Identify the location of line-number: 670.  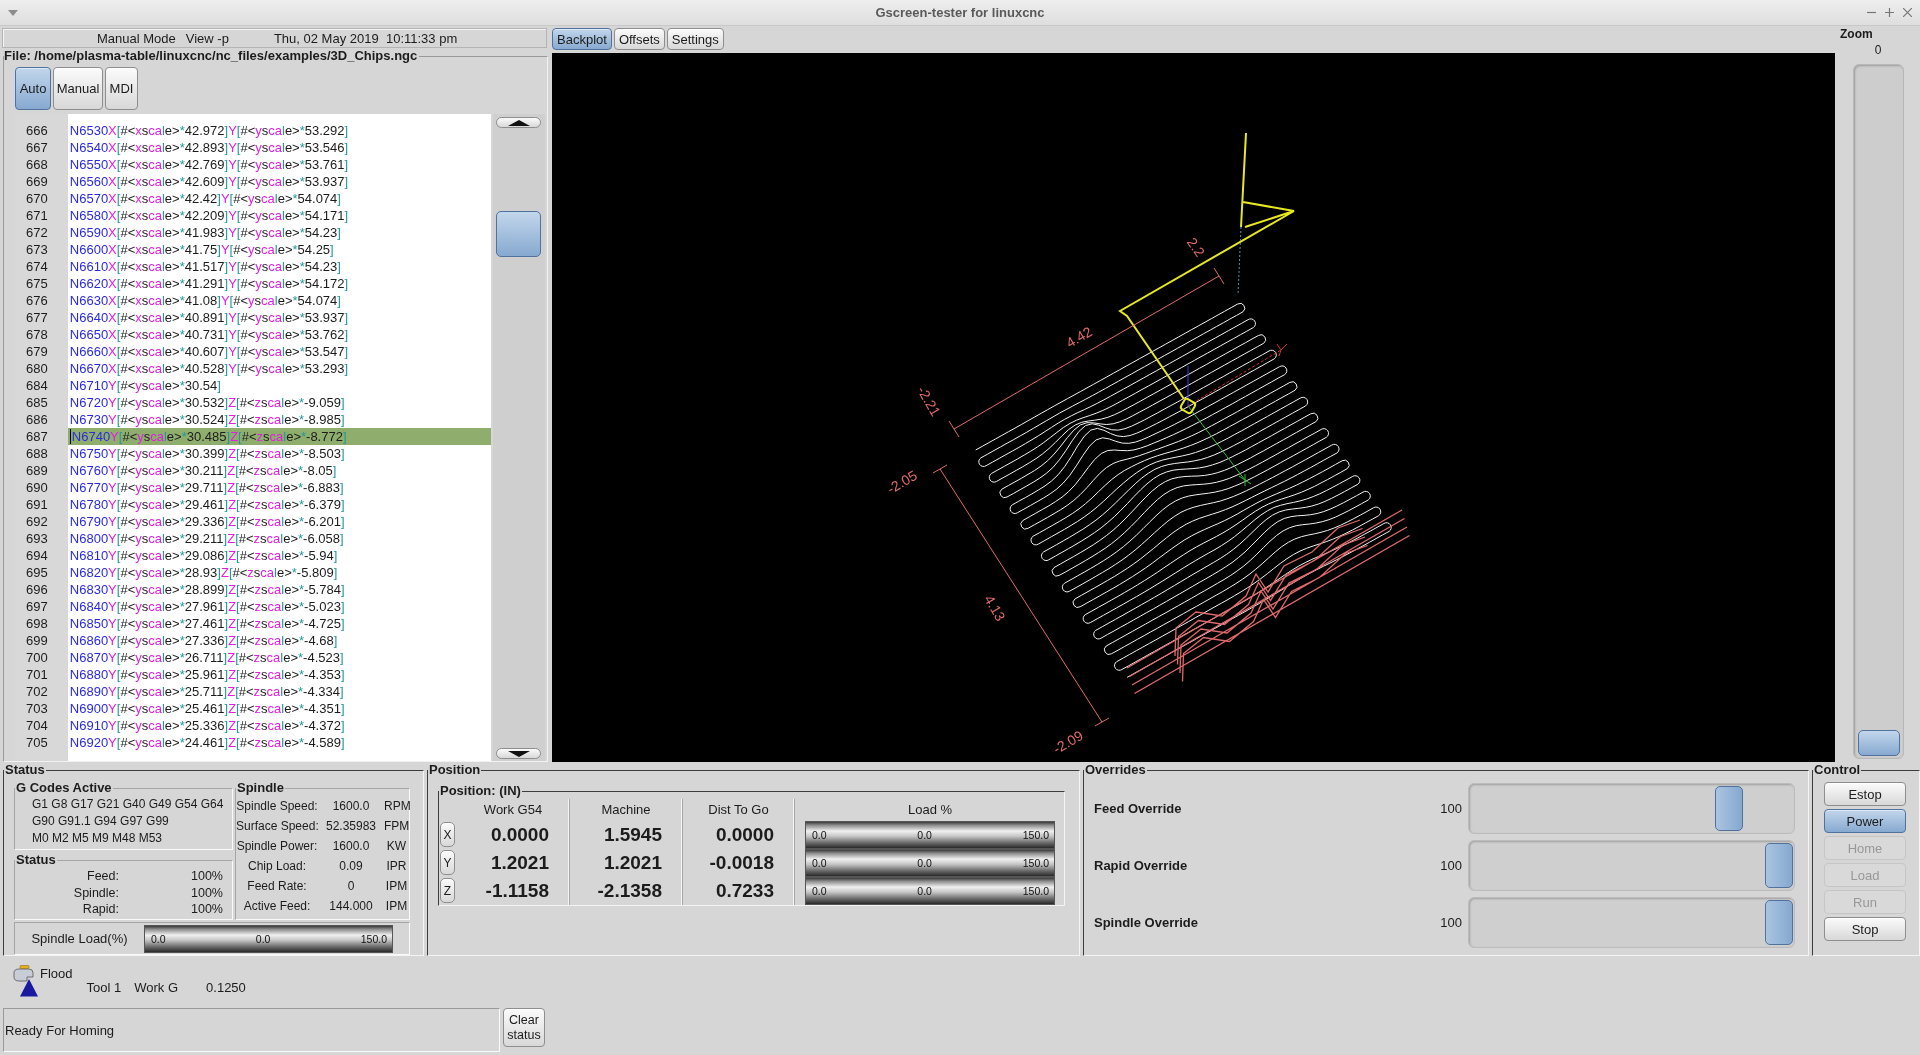
(37, 198).